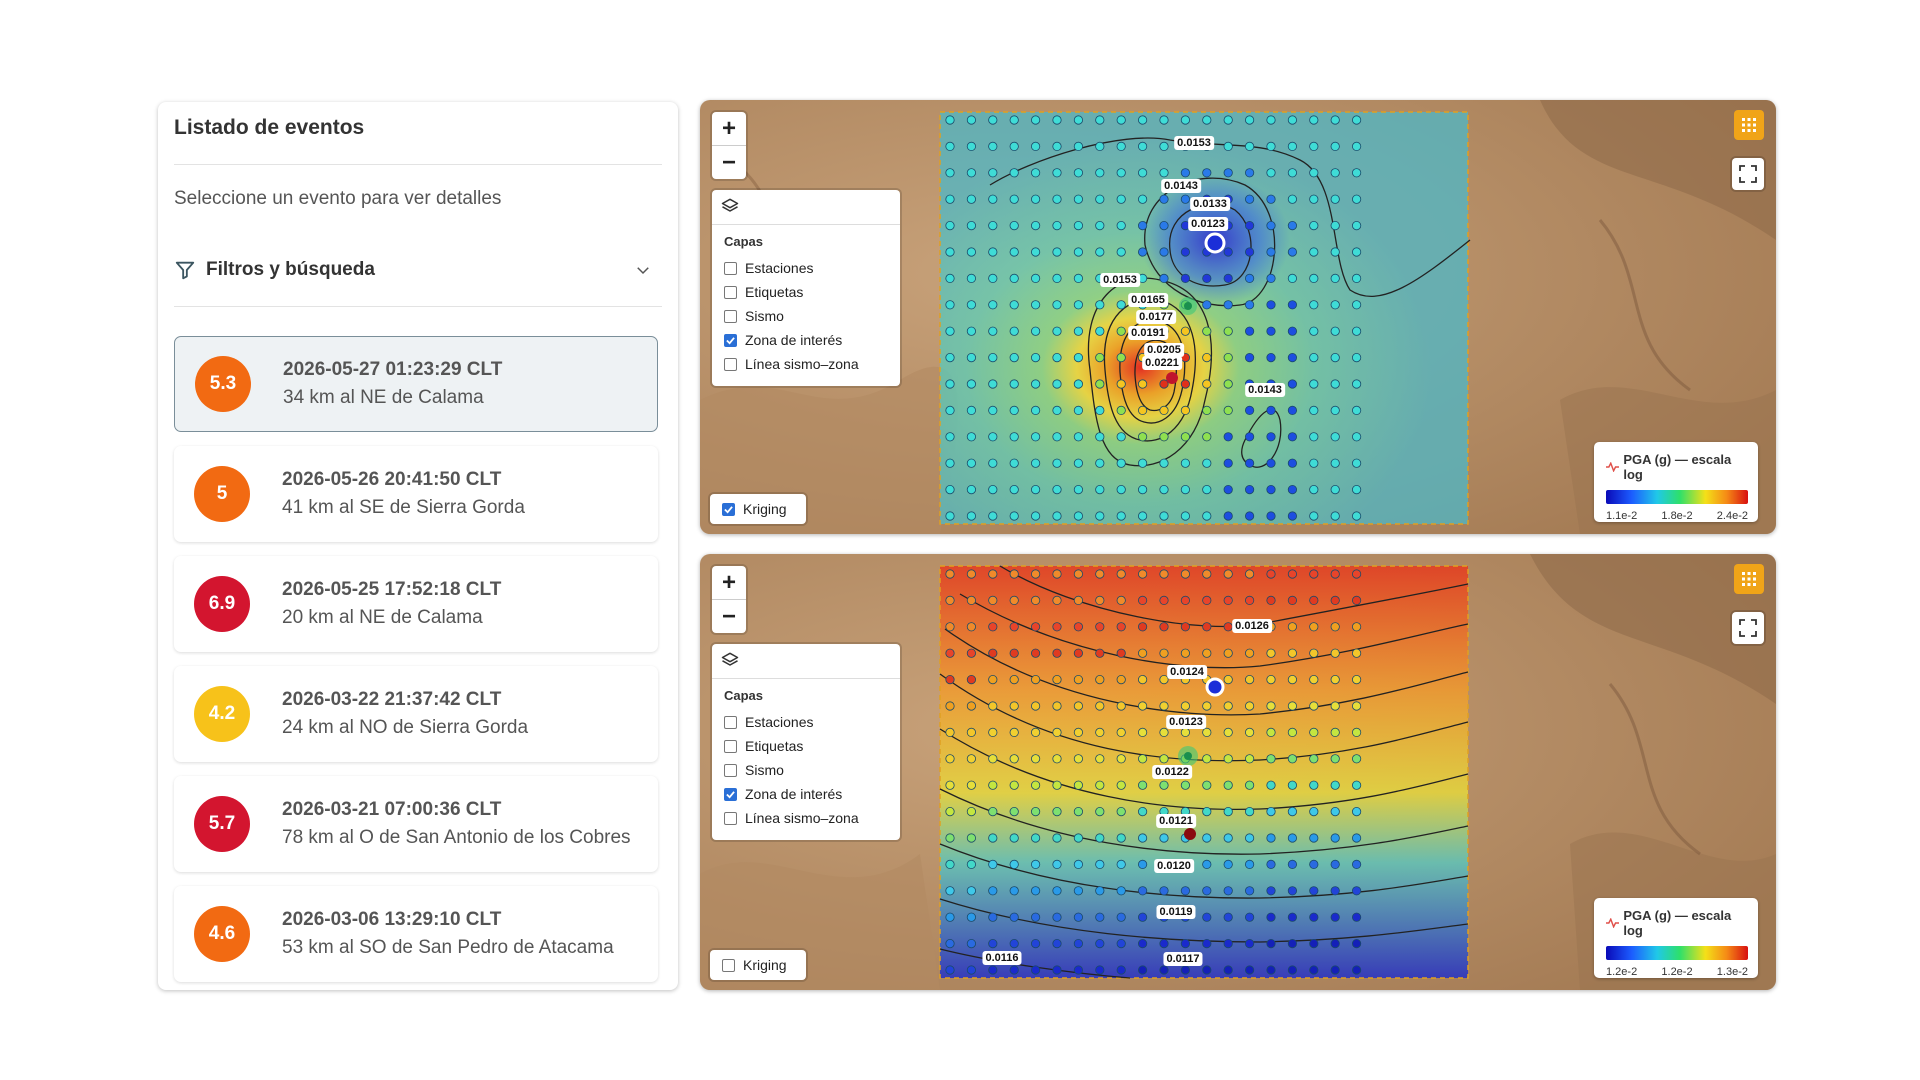 This screenshot has height=1080, width=1920. I want to click on contour-label: 0.0119, so click(1176, 912).